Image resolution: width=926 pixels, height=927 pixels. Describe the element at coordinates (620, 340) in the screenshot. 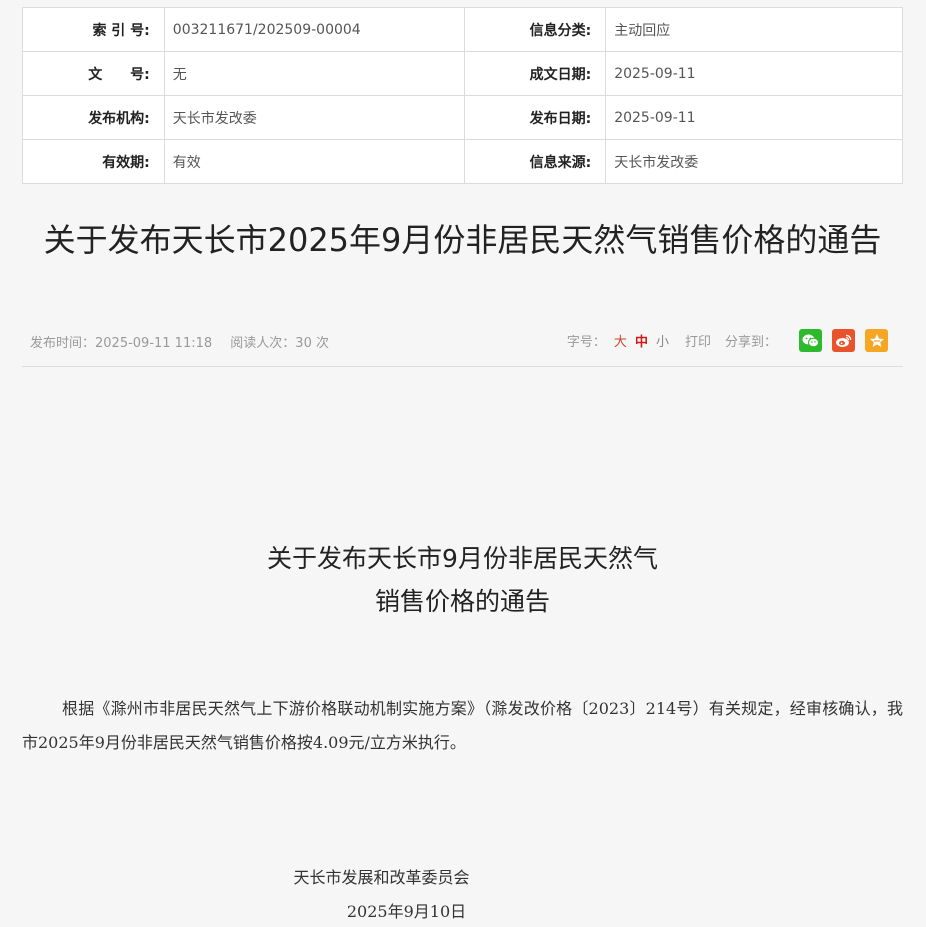

I see `font-size-large-button: 大` at that location.